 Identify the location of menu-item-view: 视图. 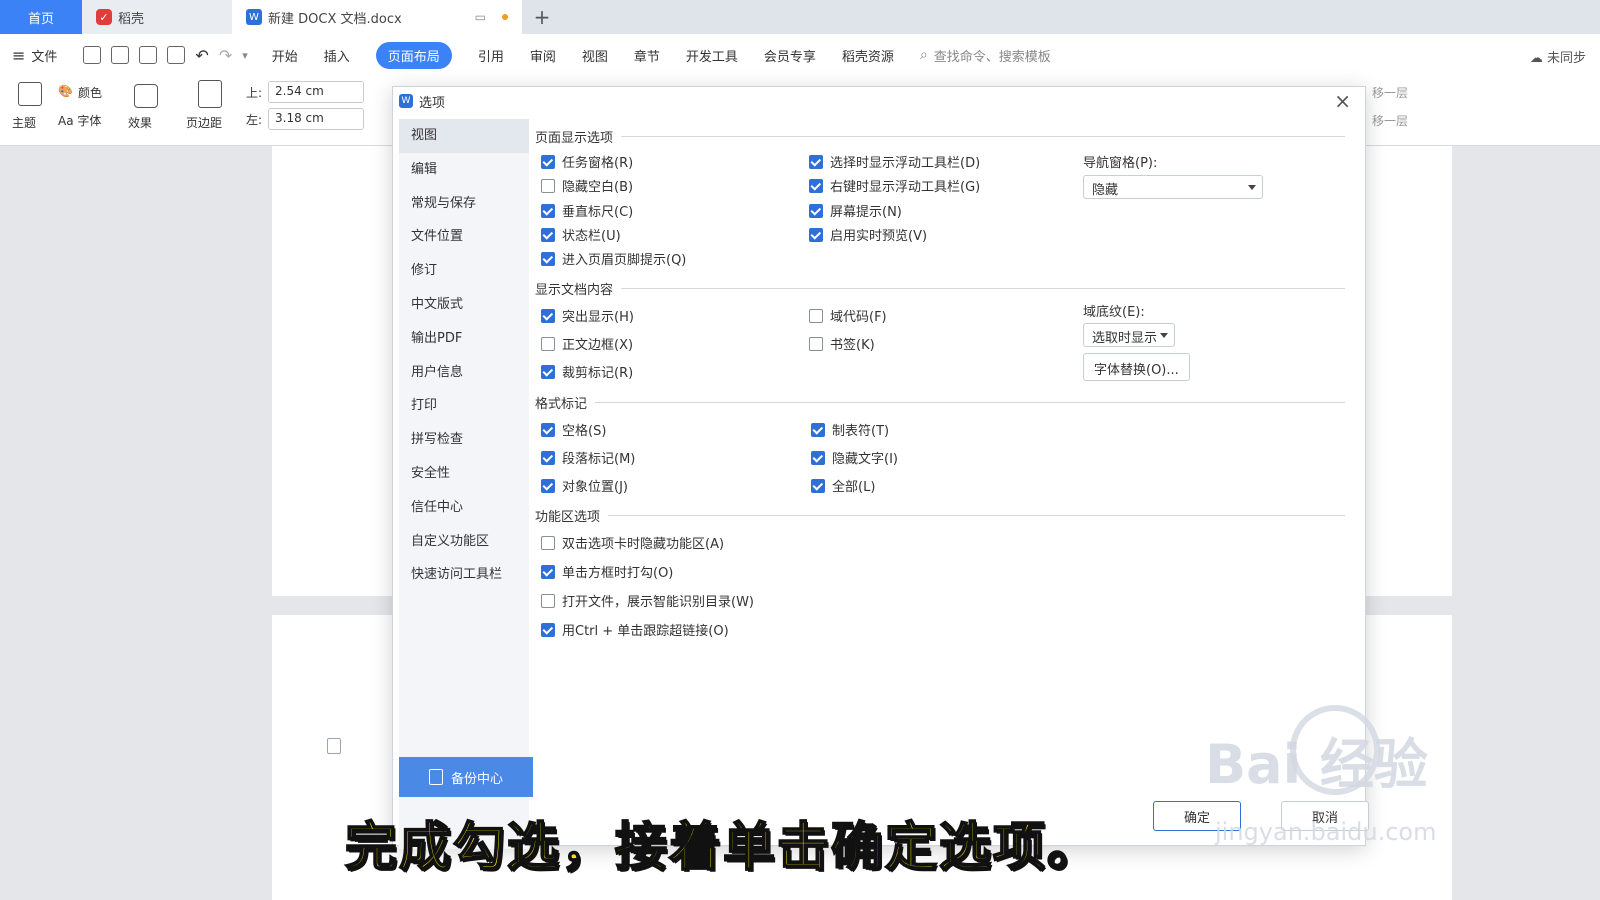
(595, 55).